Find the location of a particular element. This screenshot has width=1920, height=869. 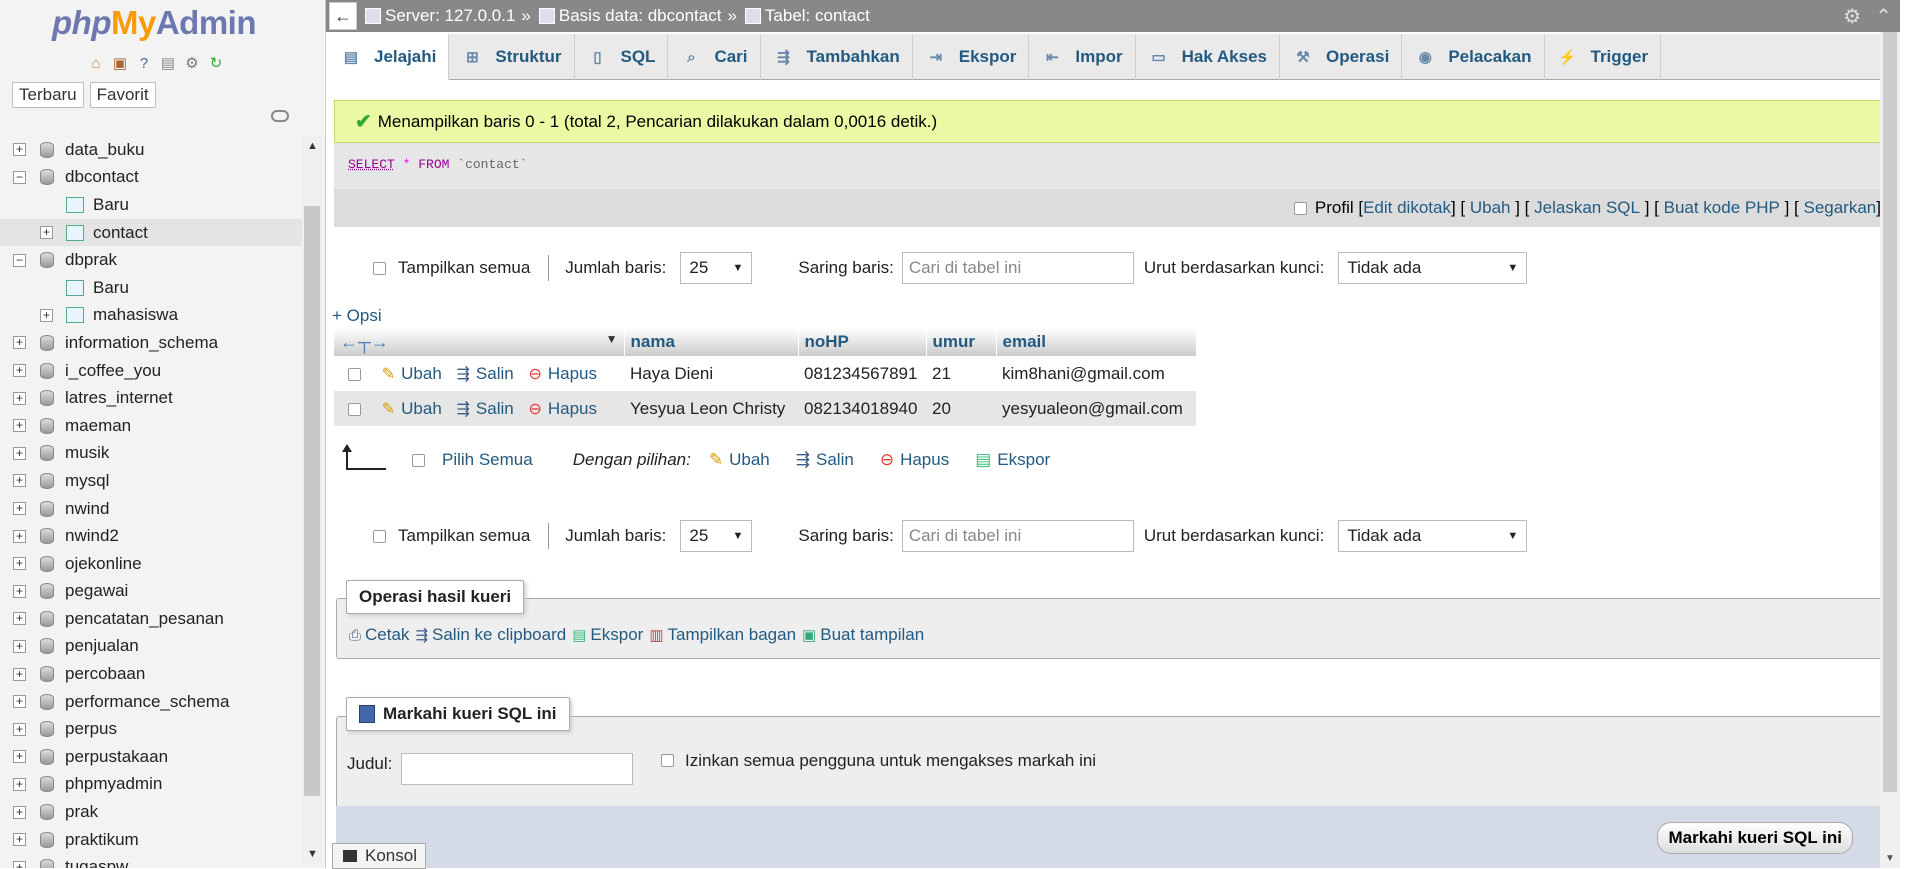

tree-item-nwind: + nwind is located at coordinates (152, 509).